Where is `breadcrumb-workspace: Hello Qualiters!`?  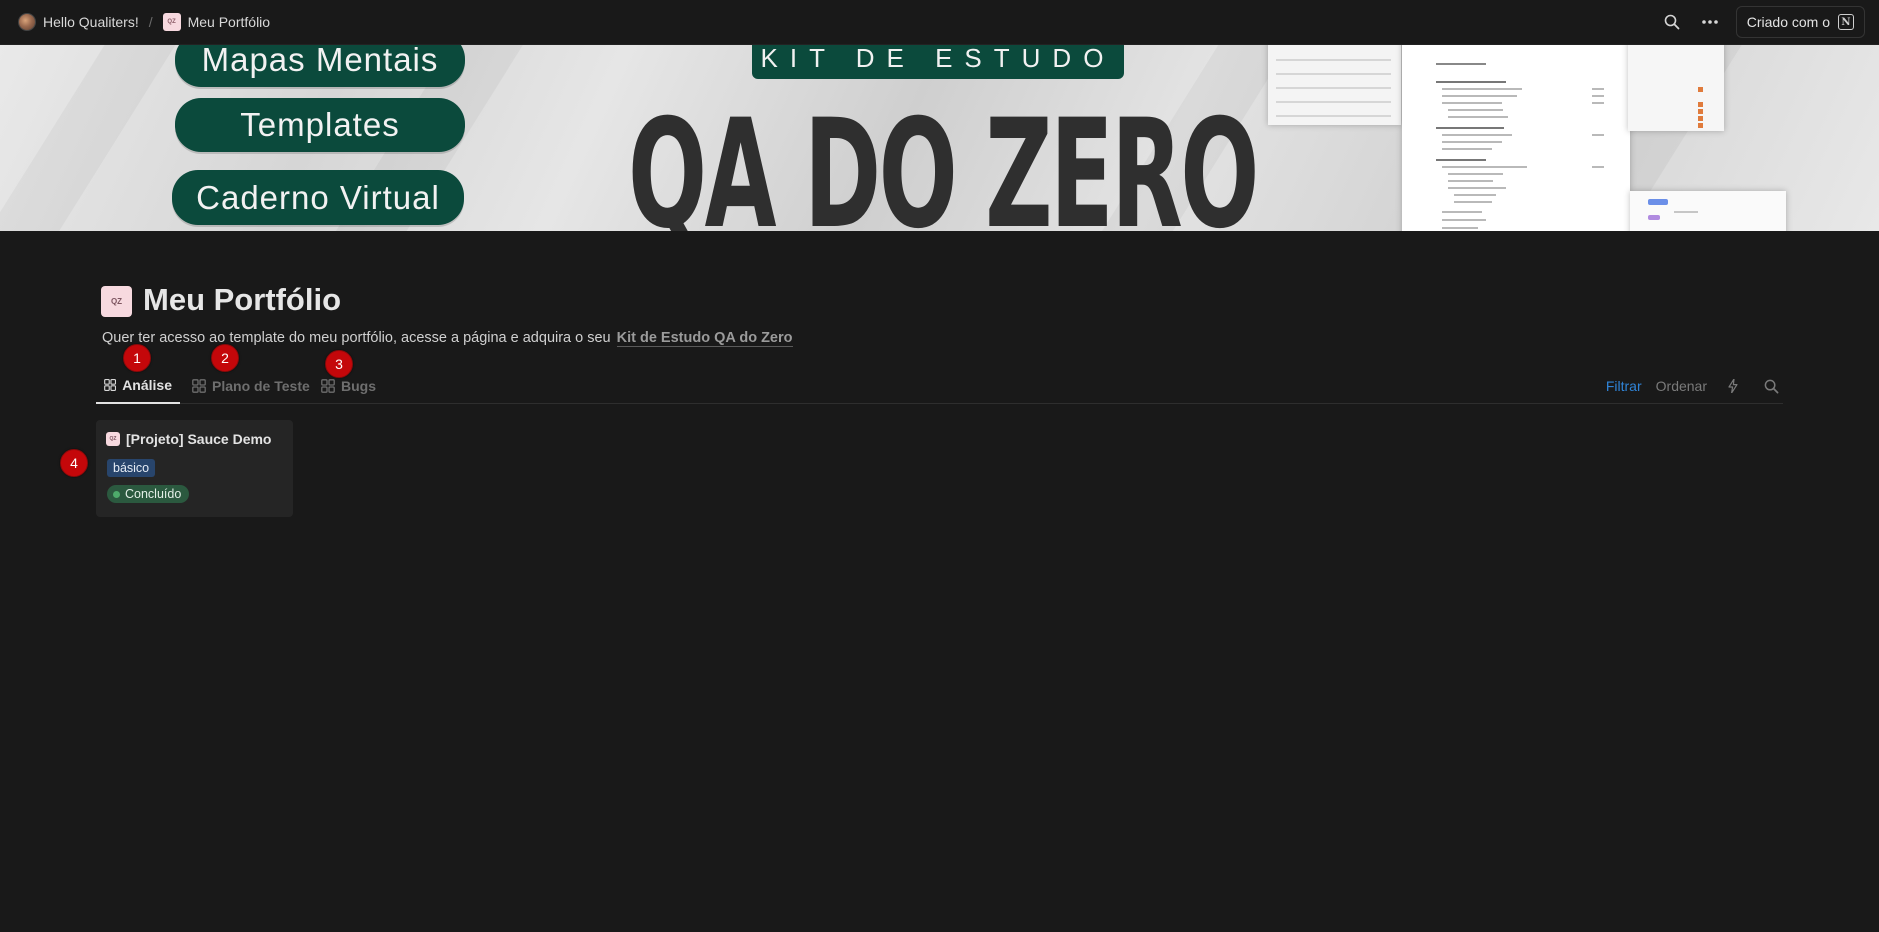 breadcrumb-workspace: Hello Qualiters! is located at coordinates (78, 22).